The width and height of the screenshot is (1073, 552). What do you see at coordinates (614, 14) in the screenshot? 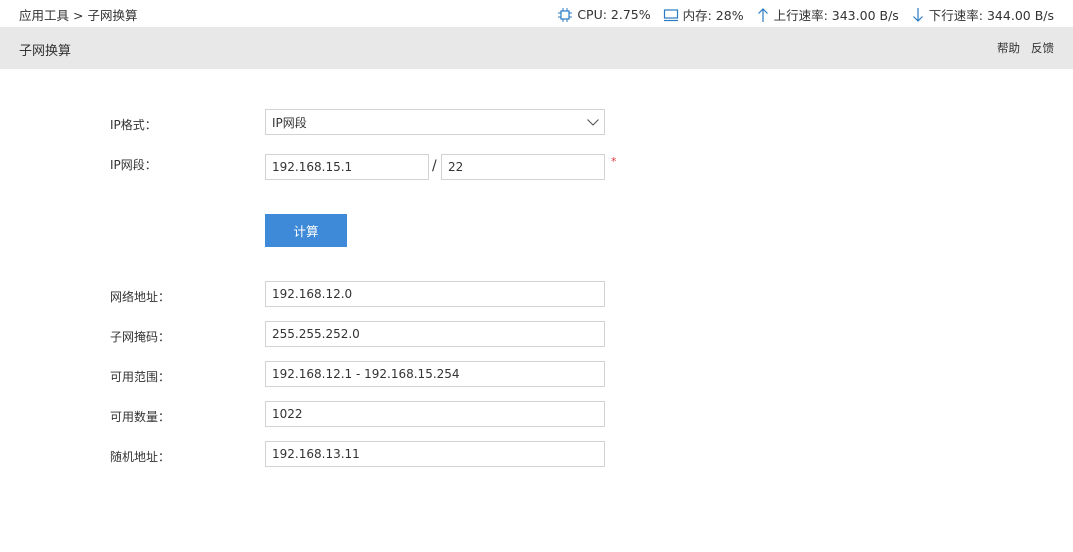
I see `cpu-usage: CPU: 2.75%` at bounding box center [614, 14].